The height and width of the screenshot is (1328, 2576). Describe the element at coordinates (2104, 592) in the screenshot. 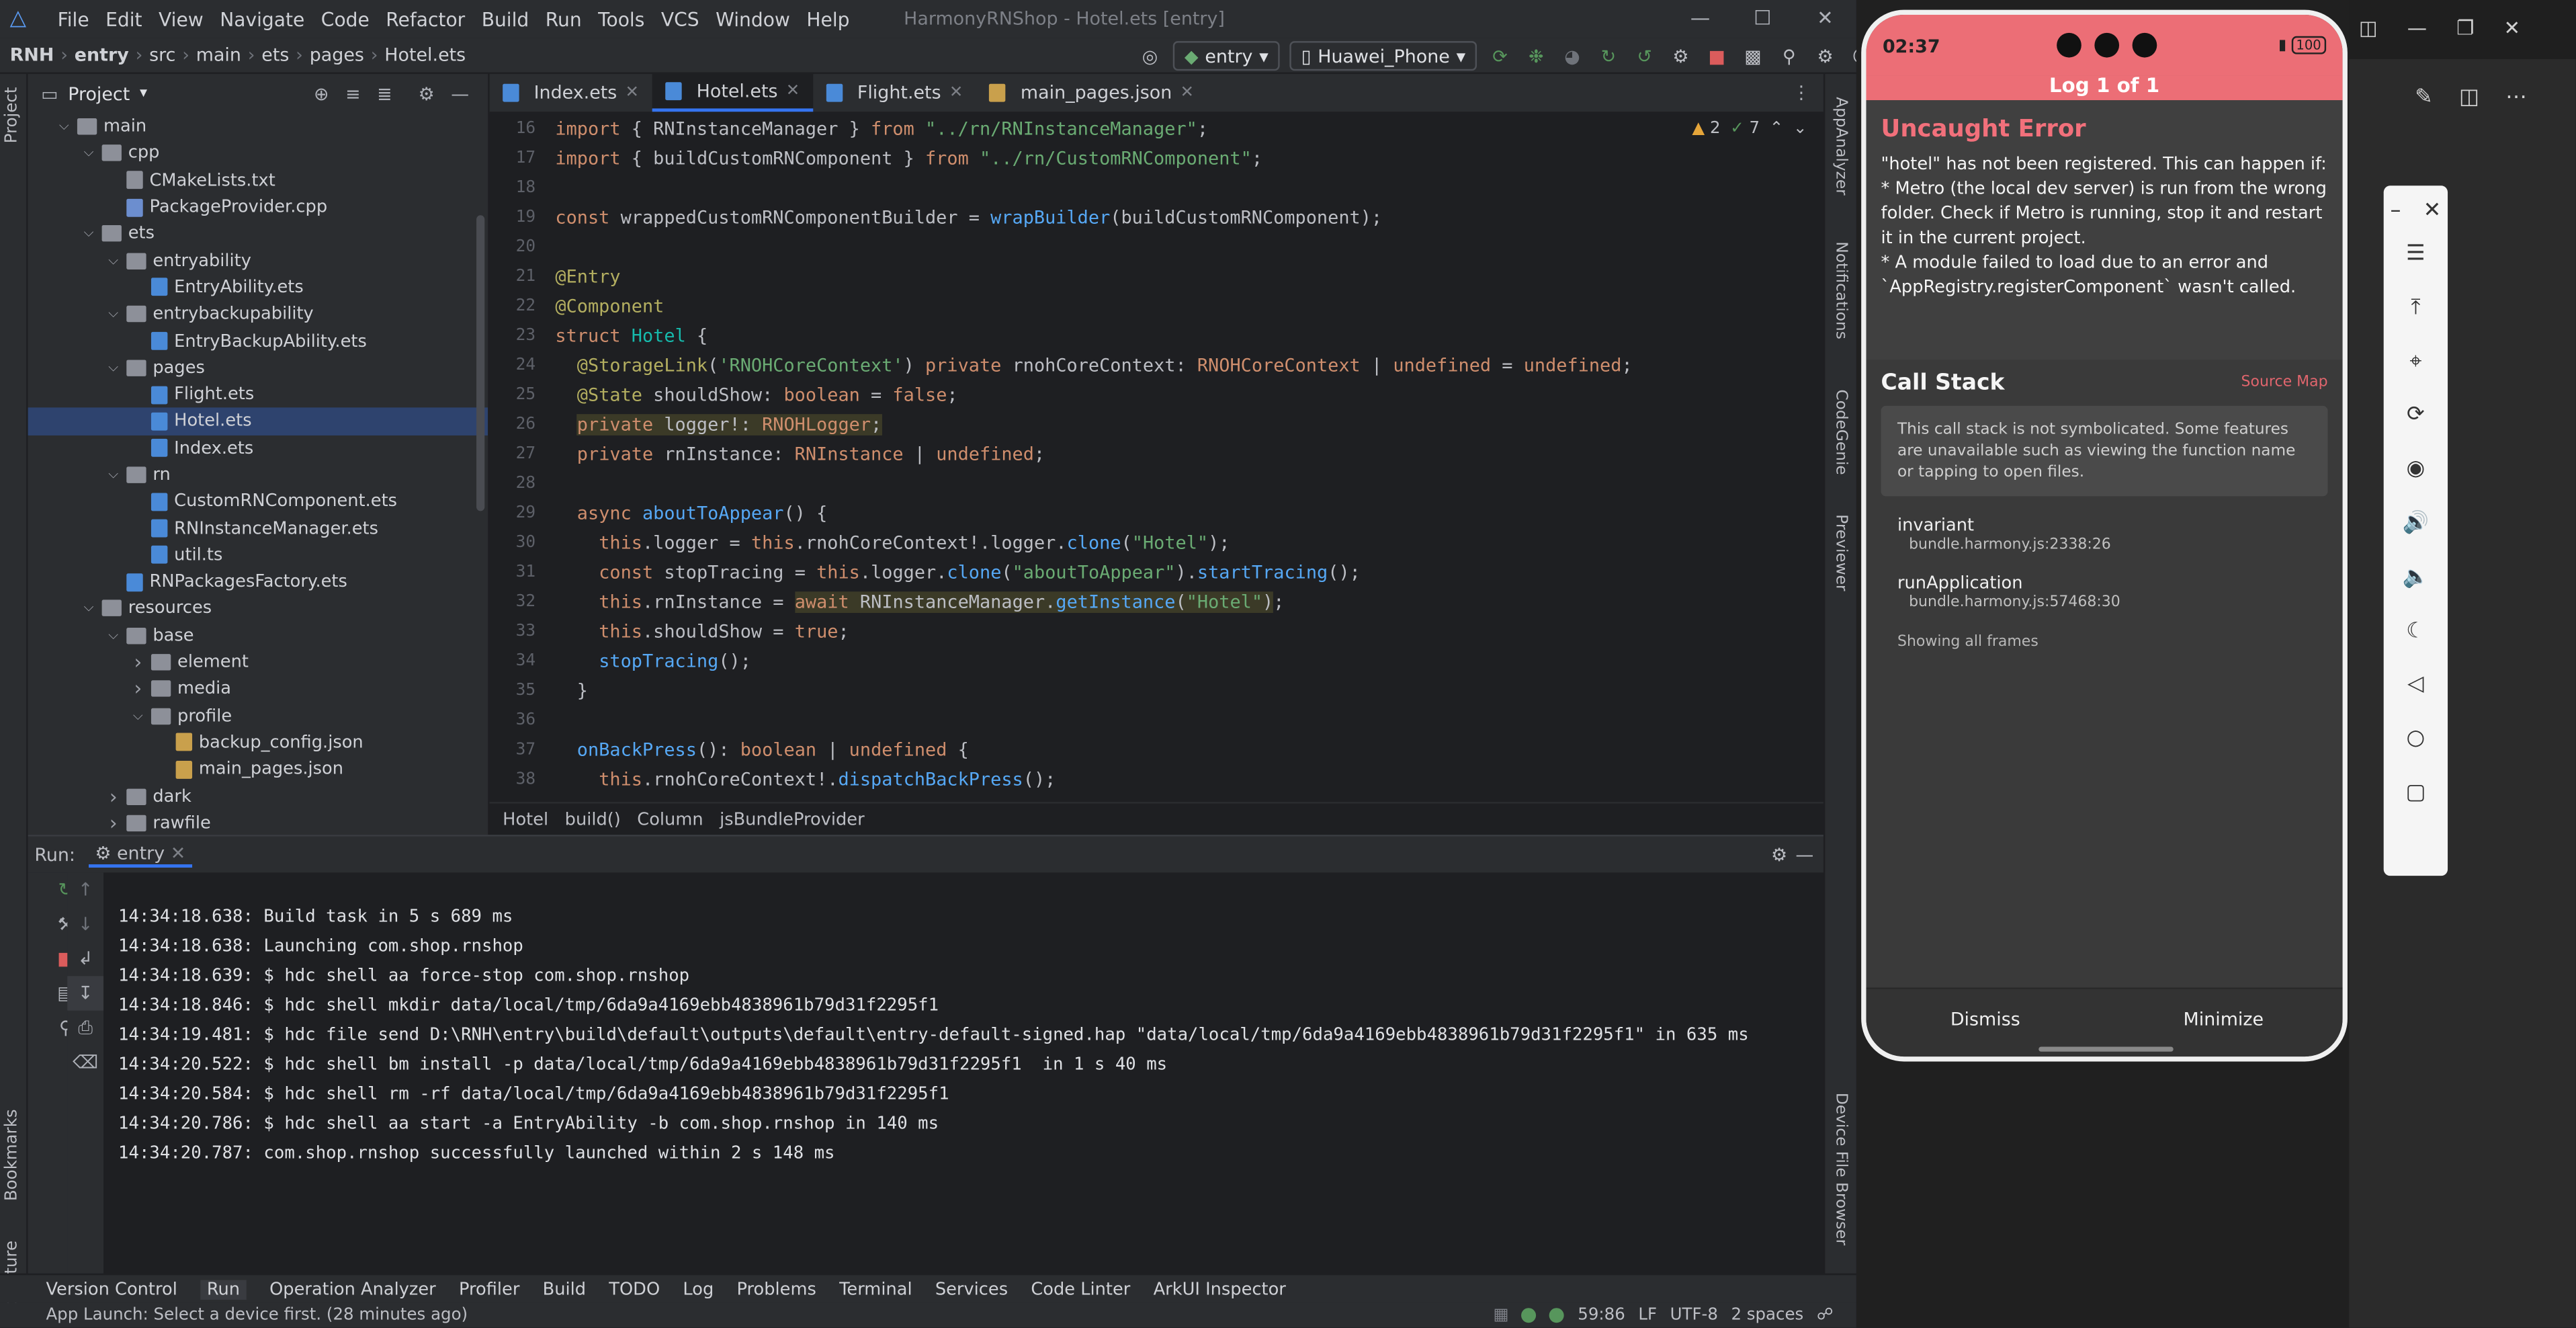

I see `stack-frame: runApplication bundle.harmony.js:57468:30` at that location.